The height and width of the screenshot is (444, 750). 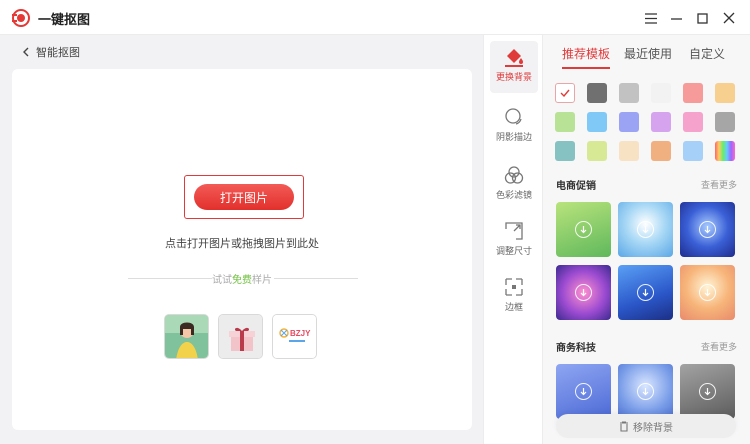 I want to click on panel-tabs: 推荐模板 最近使用 自定义, so click(x=646, y=53).